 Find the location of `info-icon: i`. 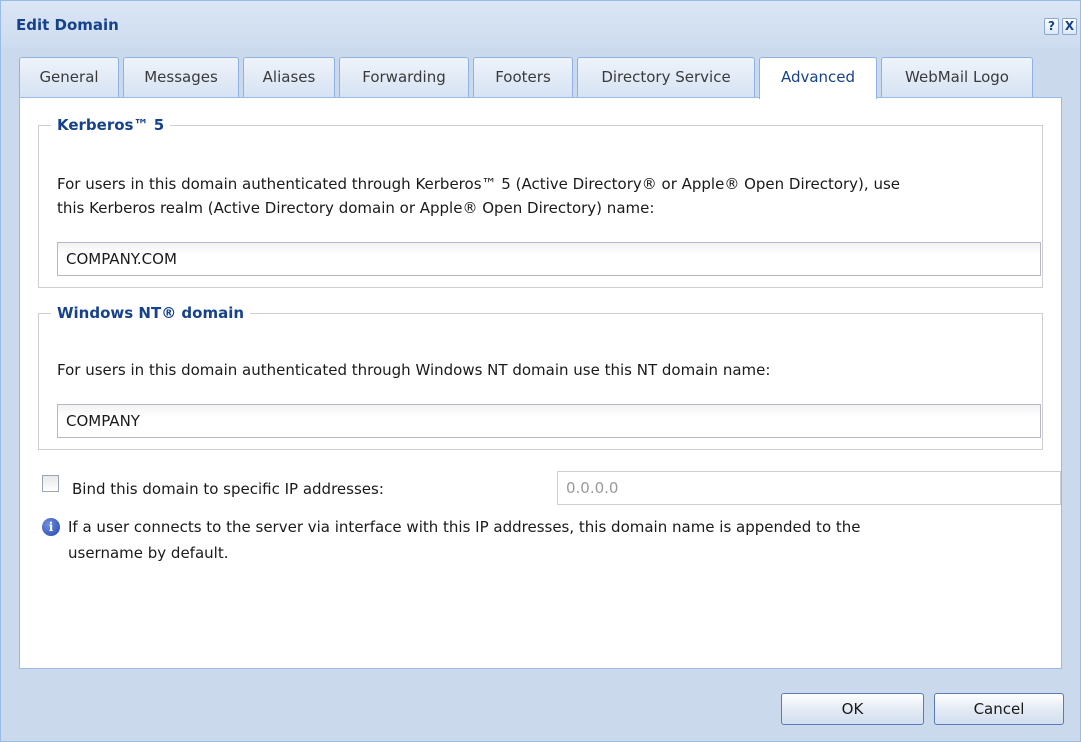

info-icon: i is located at coordinates (51, 527).